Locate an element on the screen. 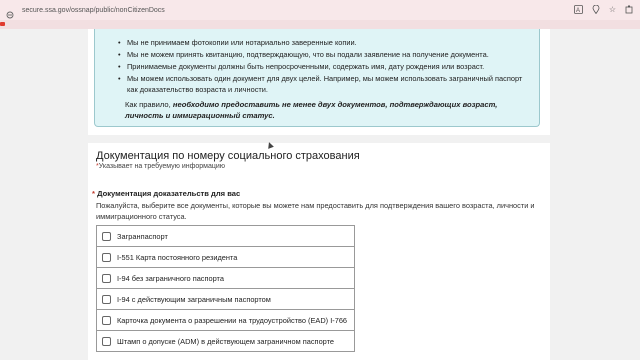 This screenshot has height=360, width=640. field-required-star: * is located at coordinates (93, 193).